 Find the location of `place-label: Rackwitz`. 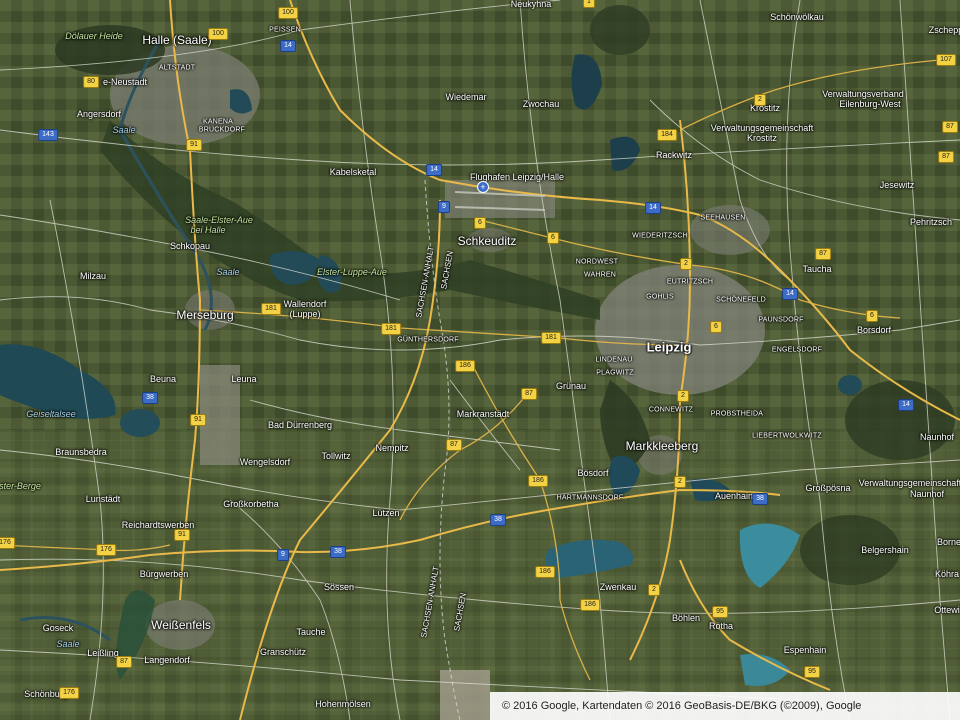

place-label: Rackwitz is located at coordinates (674, 155).